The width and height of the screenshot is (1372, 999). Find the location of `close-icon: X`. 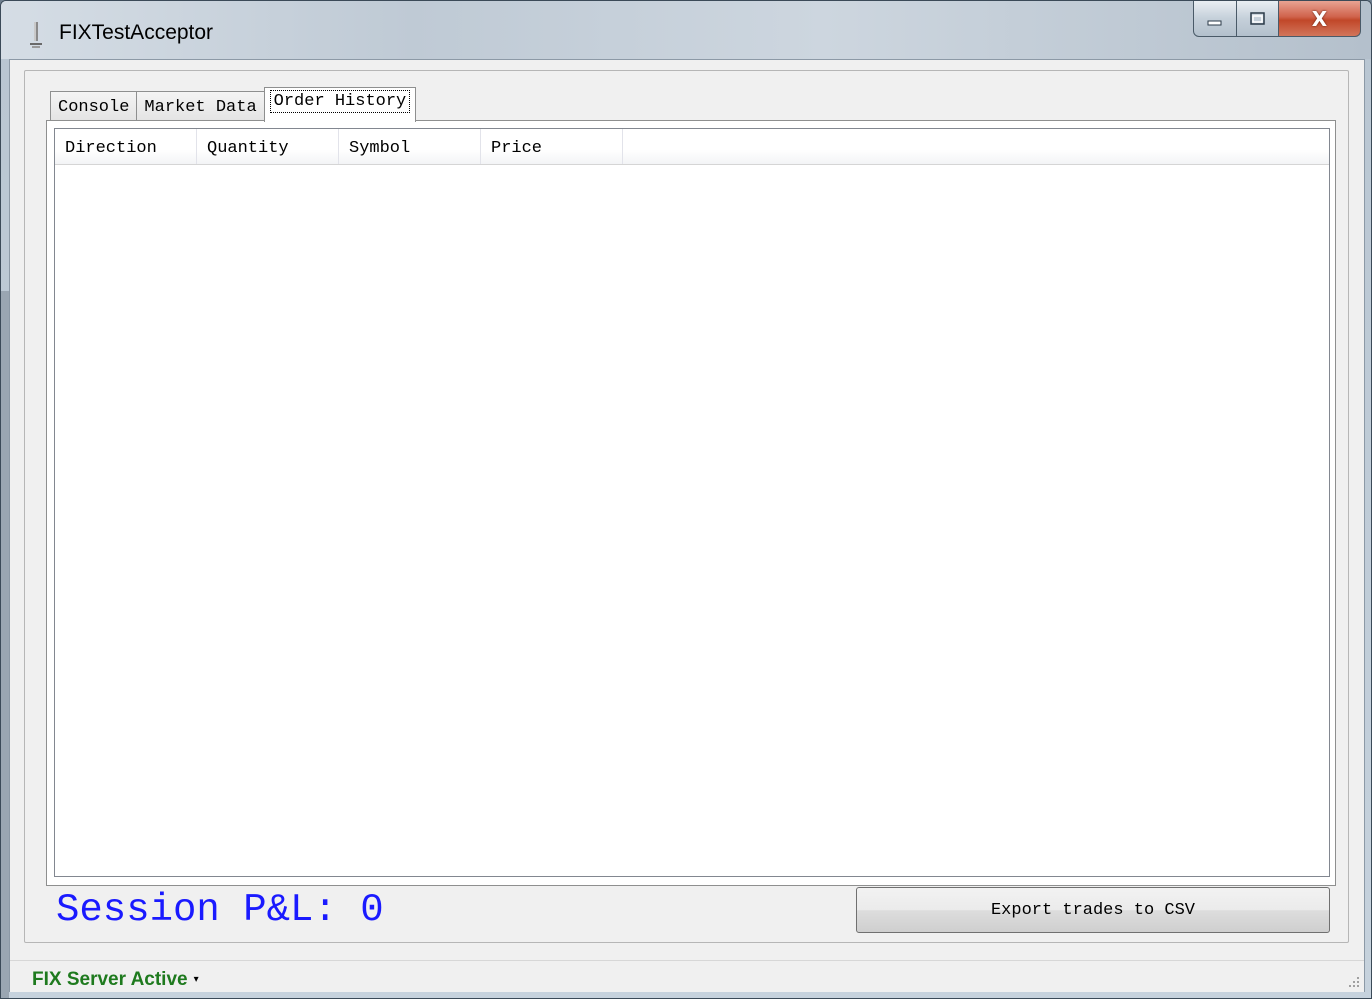

close-icon: X is located at coordinates (1319, 18).